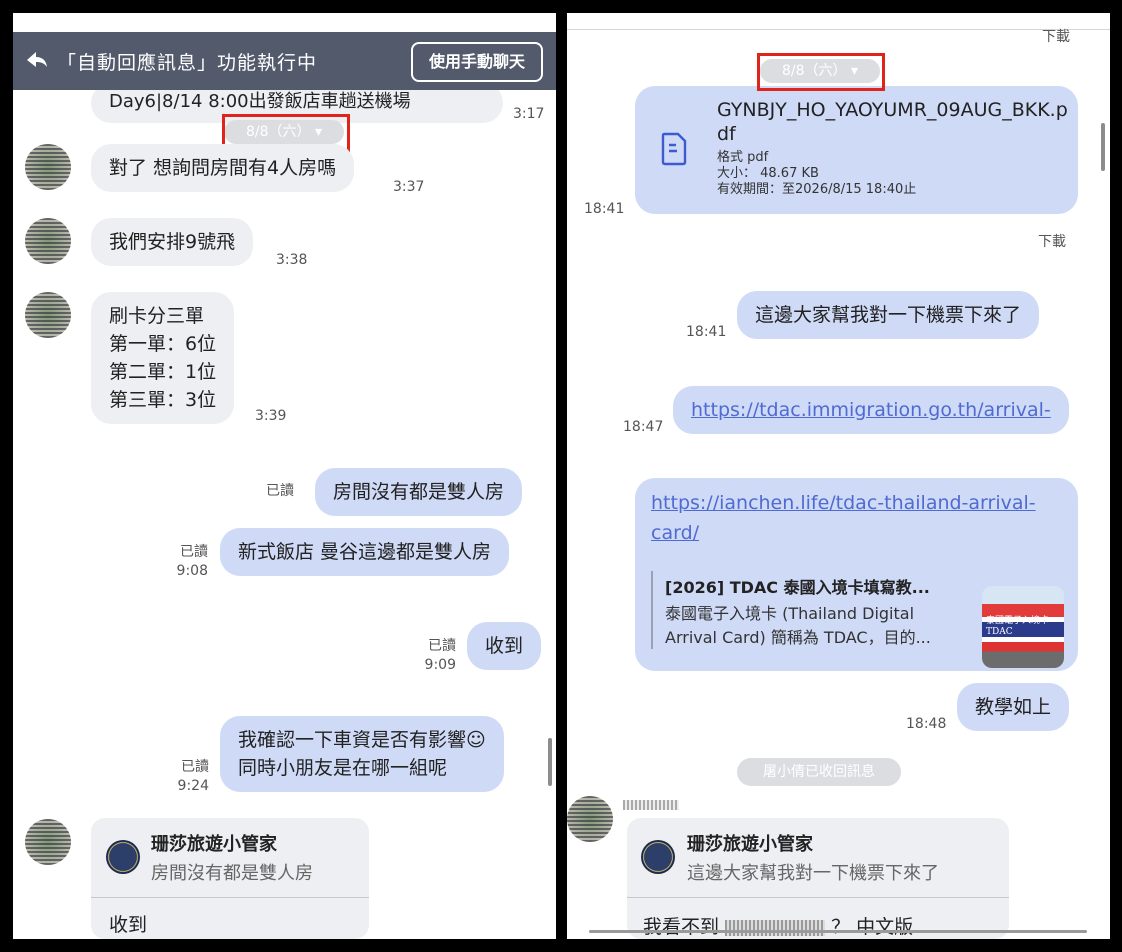  What do you see at coordinates (163, 344) in the screenshot?
I see `message-line: 第一單：6位` at bounding box center [163, 344].